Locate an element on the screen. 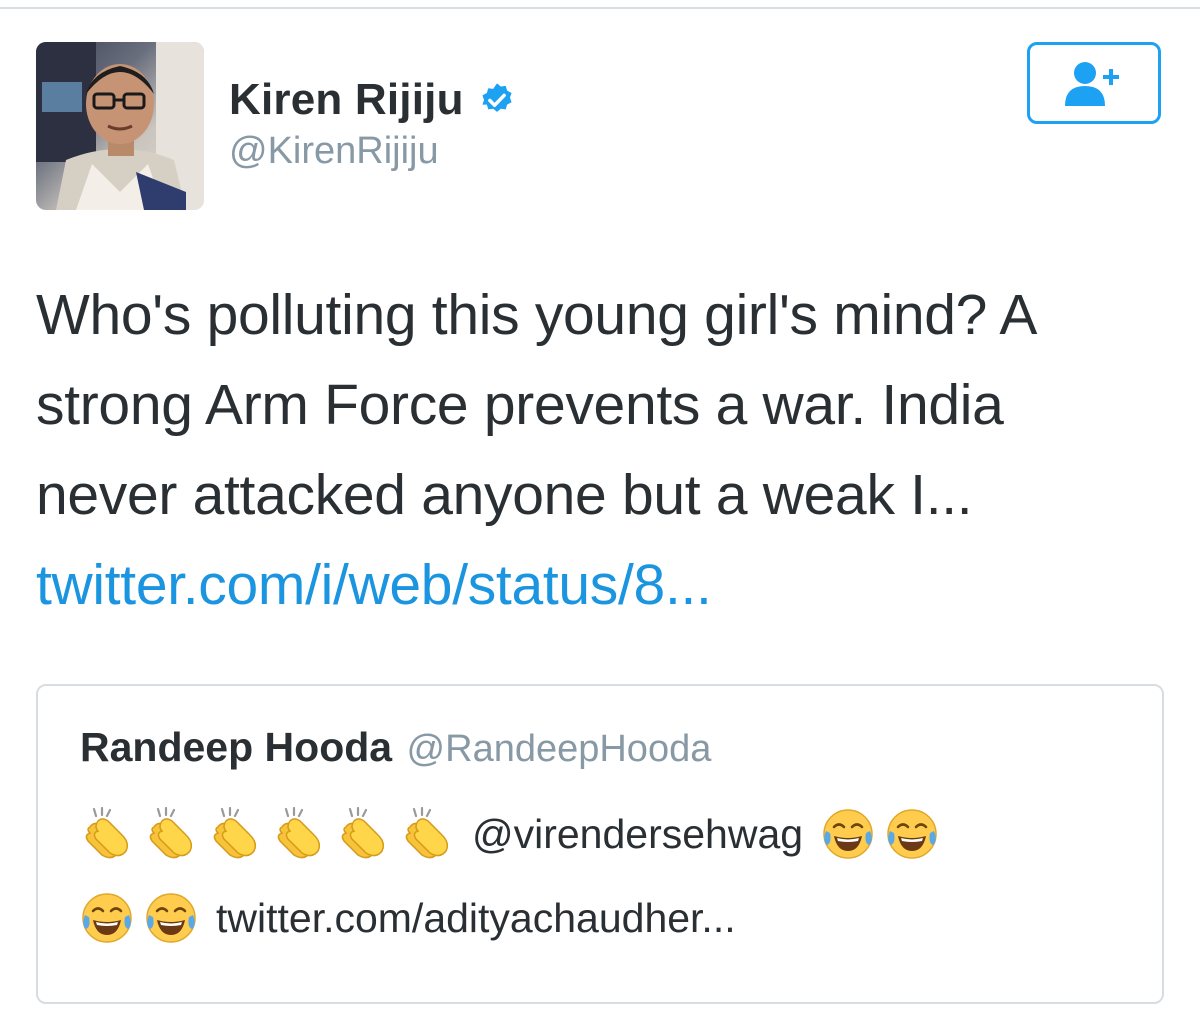 This screenshot has width=1200, height=1011. quoted-author-name: Randeep Hooda is located at coordinates (236, 747).